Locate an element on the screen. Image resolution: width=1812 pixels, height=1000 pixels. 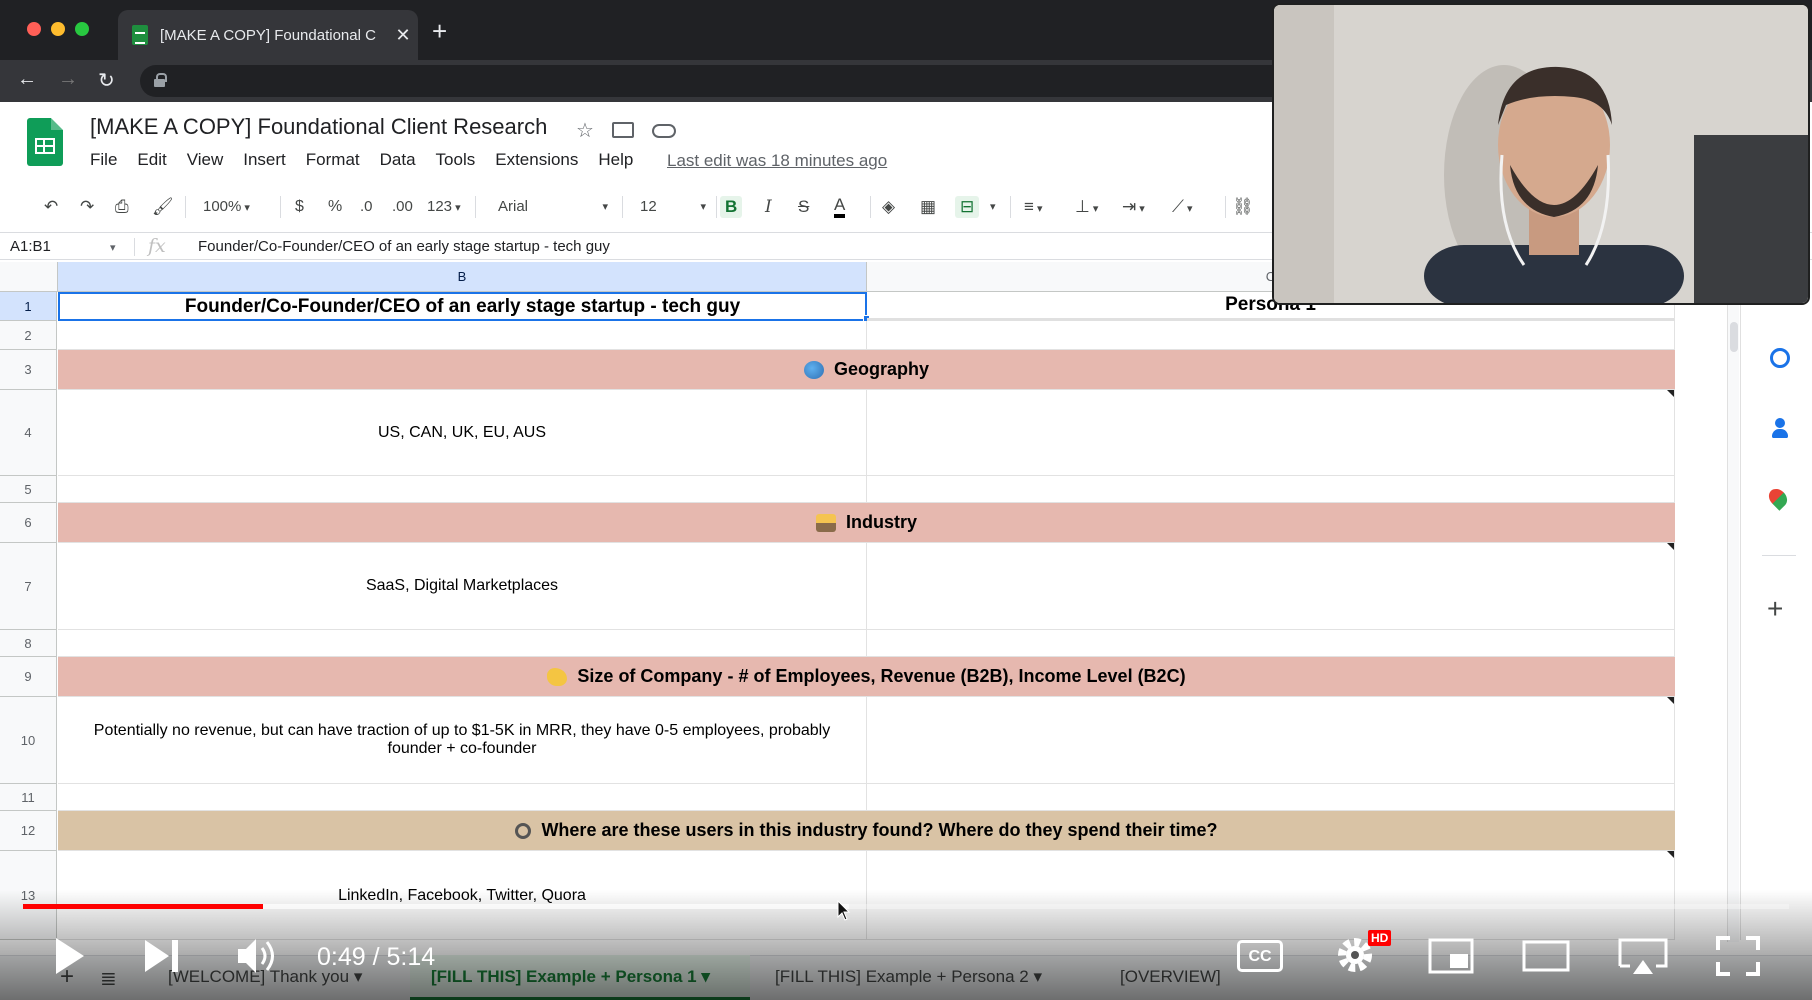
strikethrough-button: S is located at coordinates (803, 207).